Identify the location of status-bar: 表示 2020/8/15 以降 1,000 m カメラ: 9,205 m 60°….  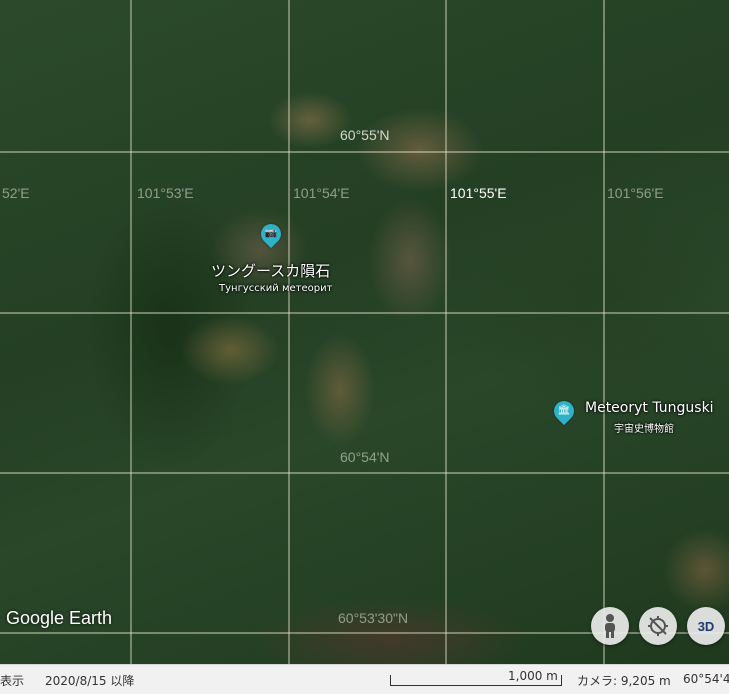
(364, 679).